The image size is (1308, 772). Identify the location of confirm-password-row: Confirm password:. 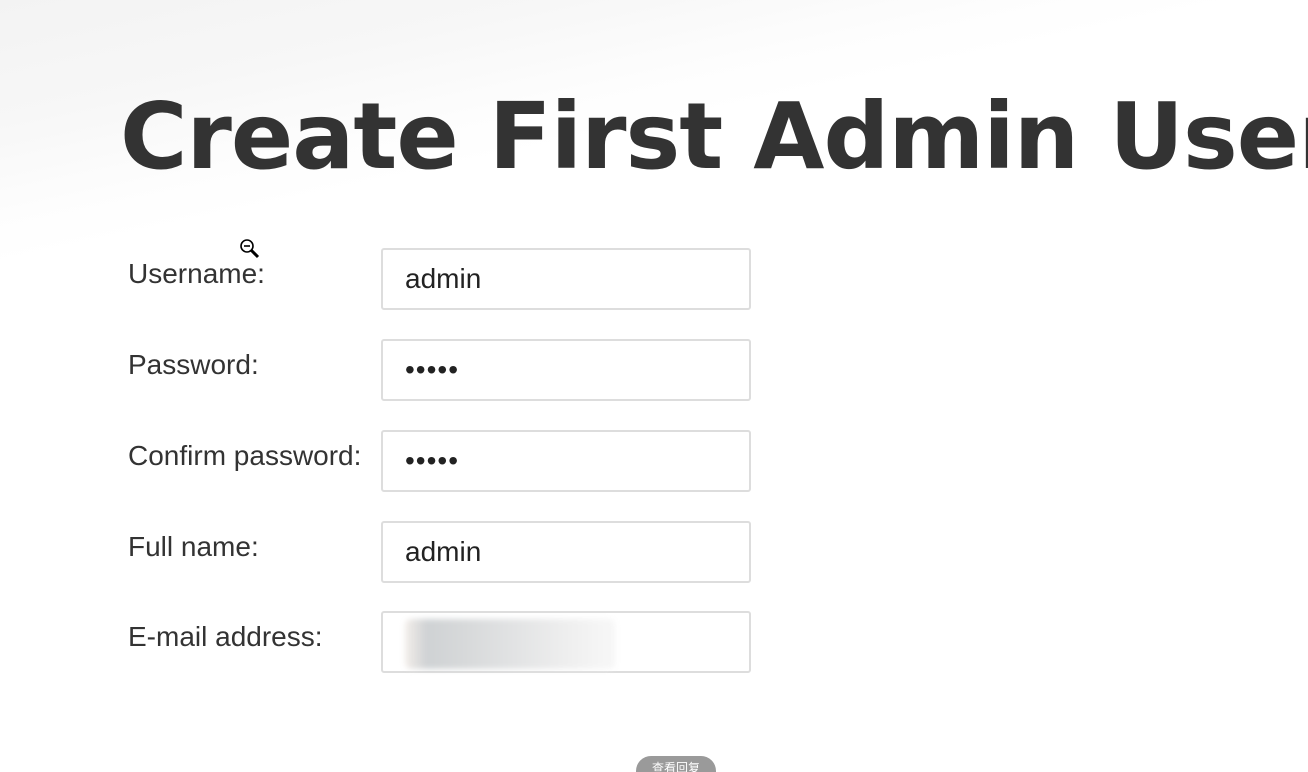
(448, 463).